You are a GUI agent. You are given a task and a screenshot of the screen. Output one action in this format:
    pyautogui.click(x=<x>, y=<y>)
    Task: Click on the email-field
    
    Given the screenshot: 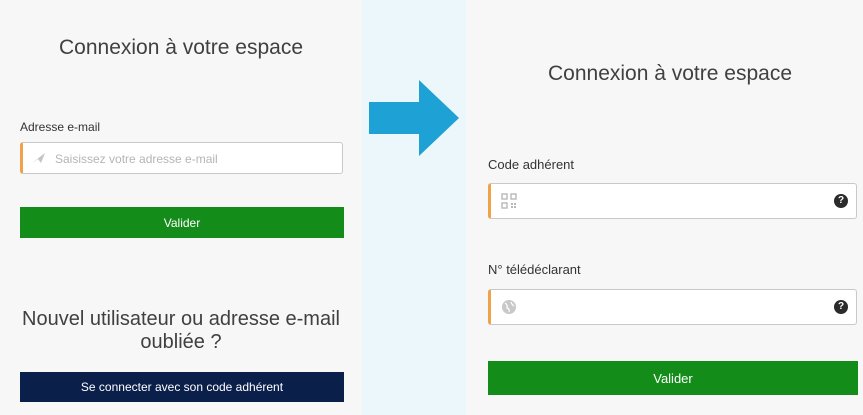 What is the action you would take?
    pyautogui.click(x=181, y=158)
    